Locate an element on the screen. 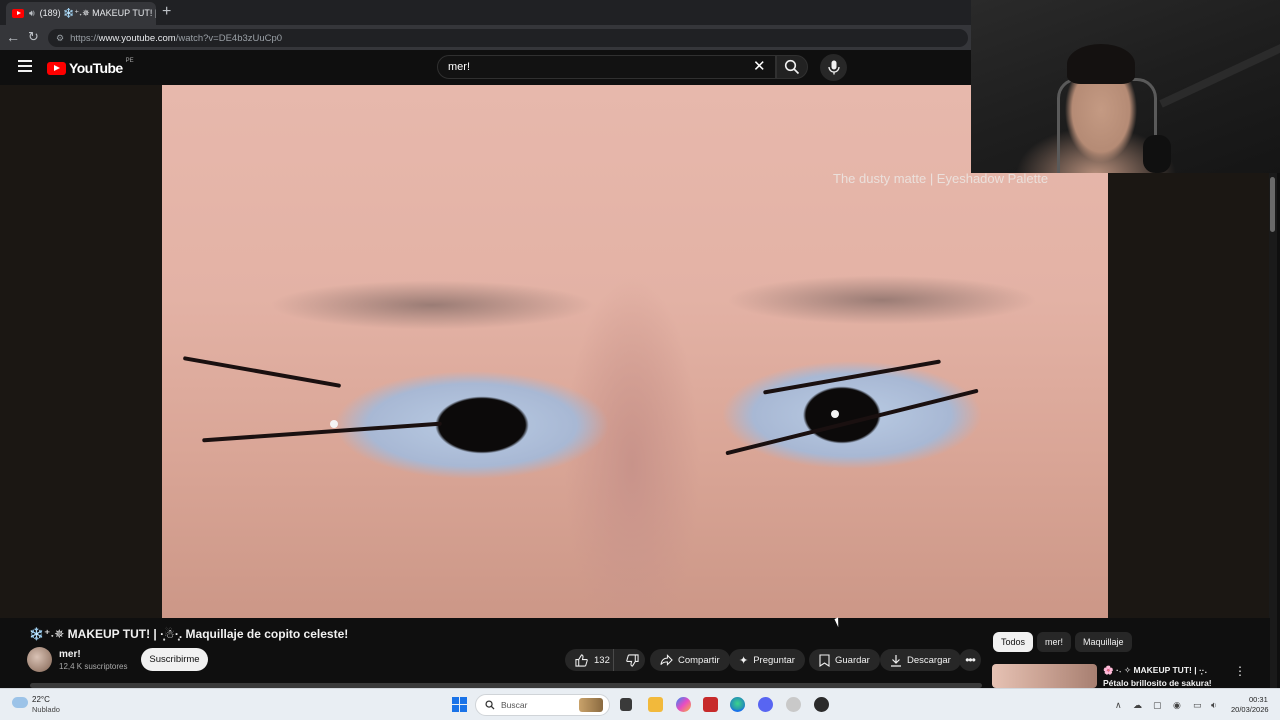 The height and width of the screenshot is (720, 1280). youtube-logo-text: YouTube is located at coordinates (96, 68).